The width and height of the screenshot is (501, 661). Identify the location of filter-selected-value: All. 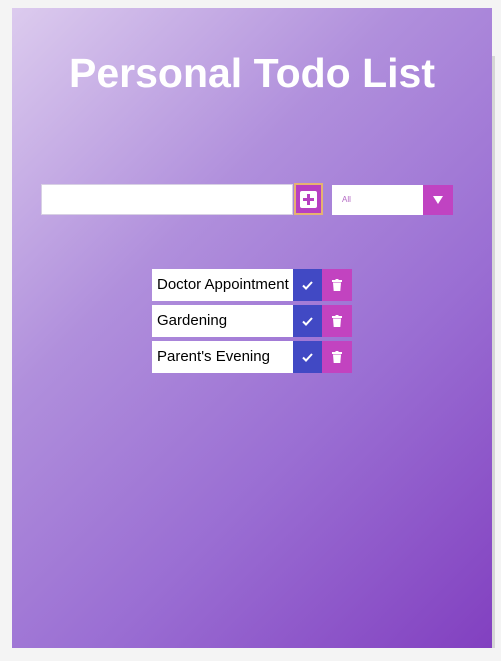
(346, 199).